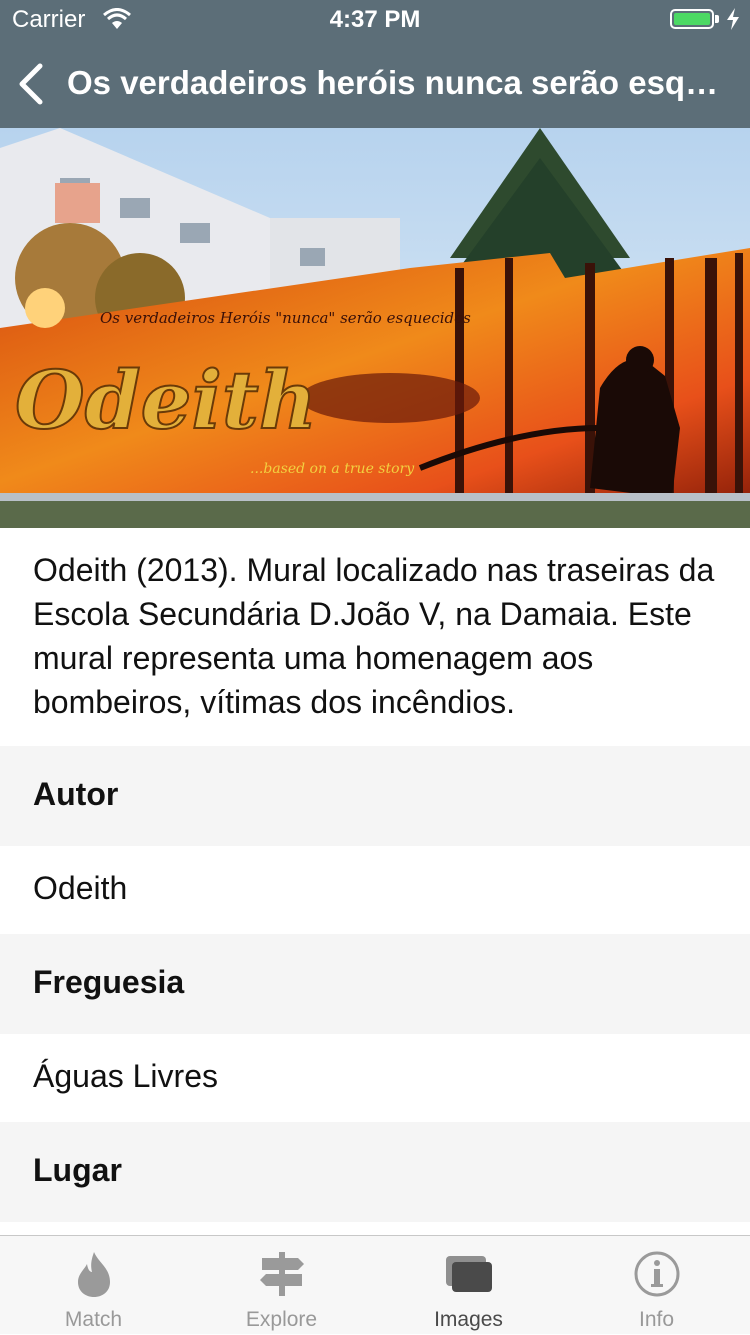  Describe the element at coordinates (375, 796) in the screenshot. I see `section-header-autor: Autor` at that location.